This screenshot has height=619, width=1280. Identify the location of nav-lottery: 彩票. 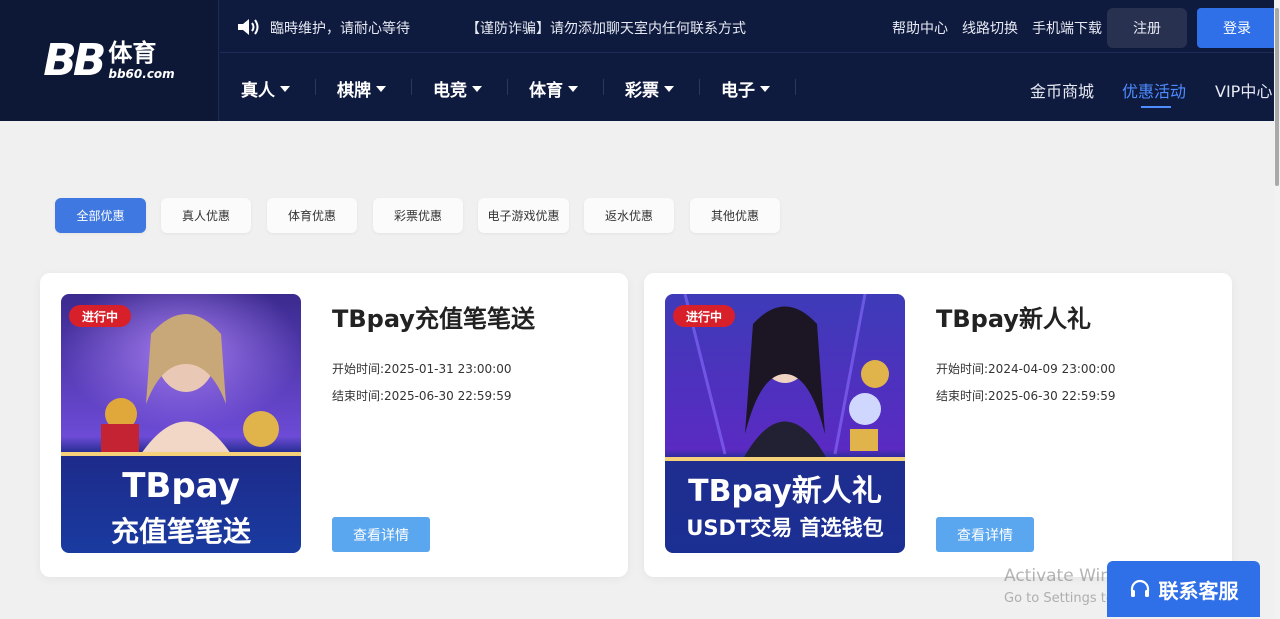
(649, 88).